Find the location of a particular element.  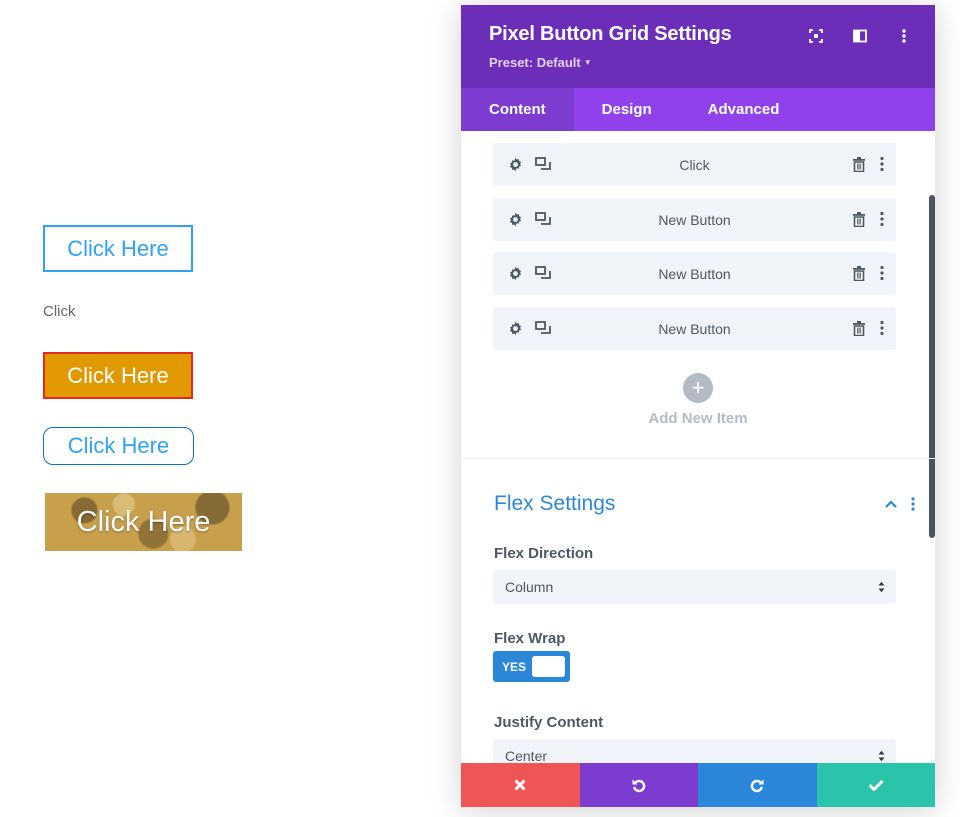

redo-icon is located at coordinates (757, 786).